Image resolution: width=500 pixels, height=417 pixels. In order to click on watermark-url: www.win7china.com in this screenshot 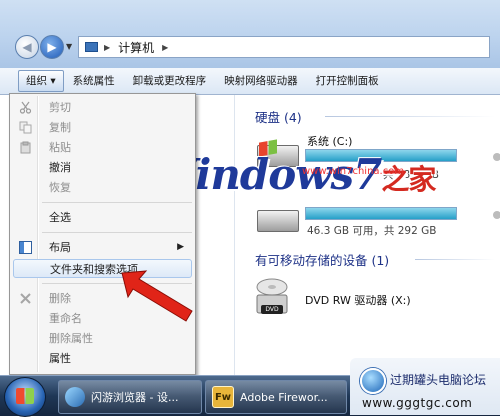, I will do `click(353, 171)`.